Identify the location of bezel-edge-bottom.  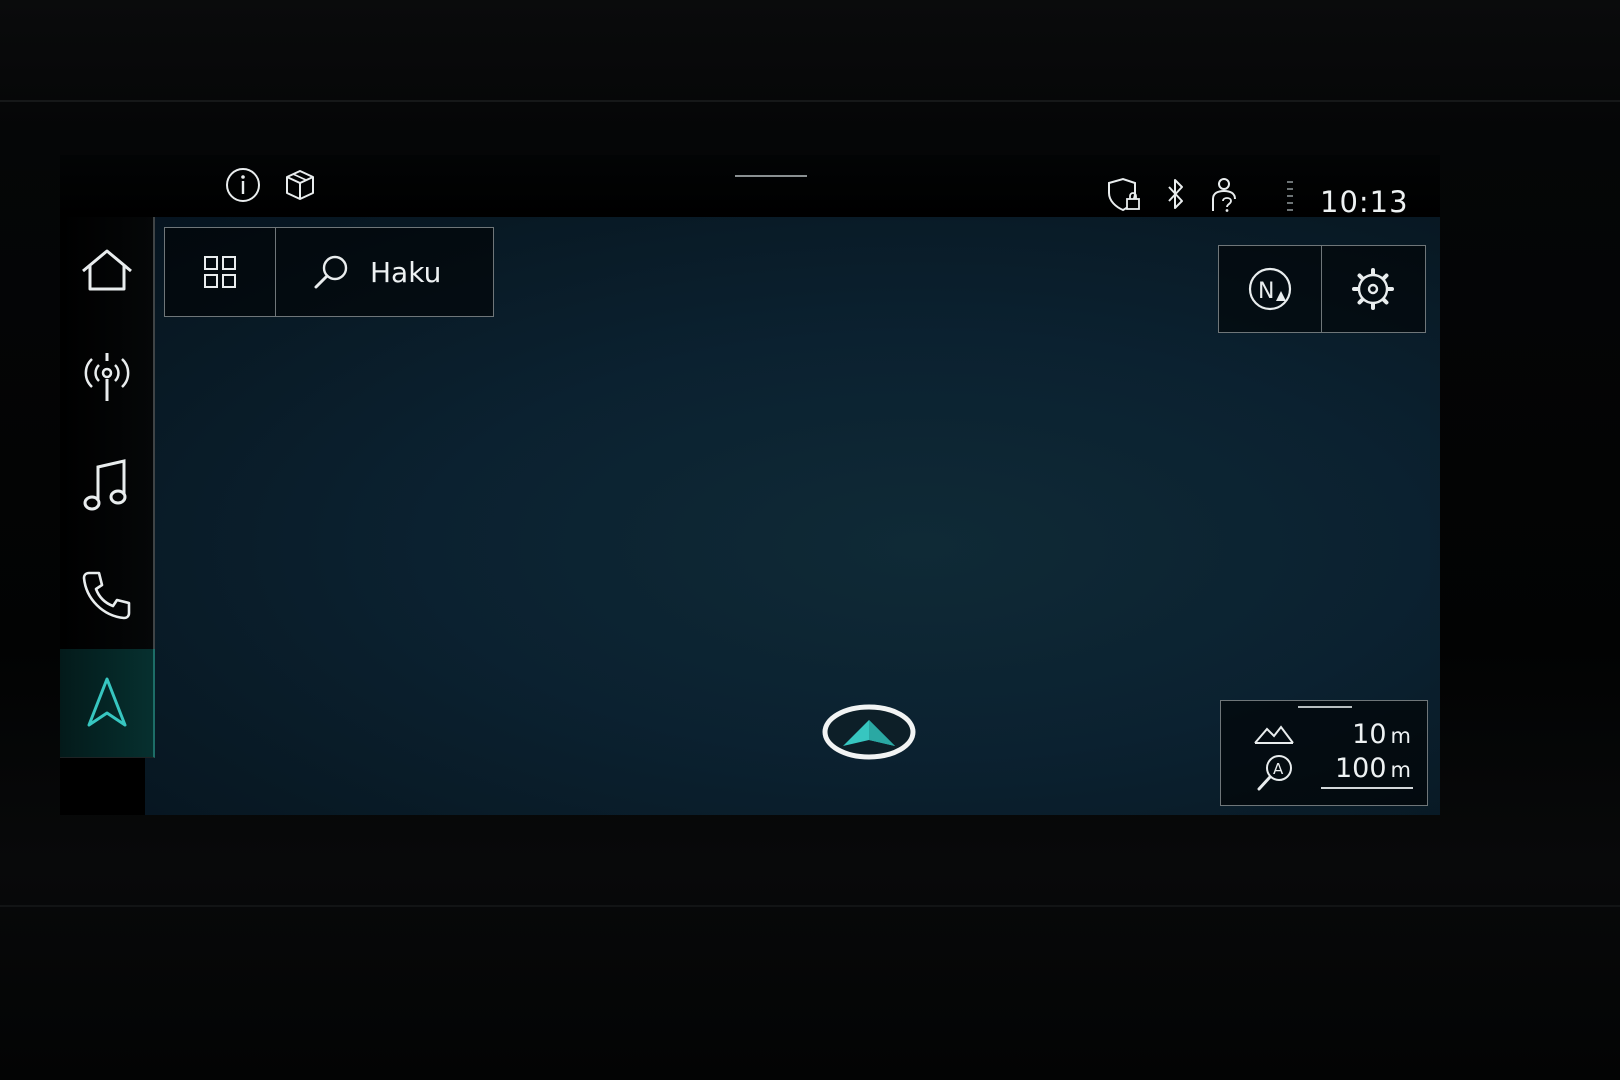
(810, 906).